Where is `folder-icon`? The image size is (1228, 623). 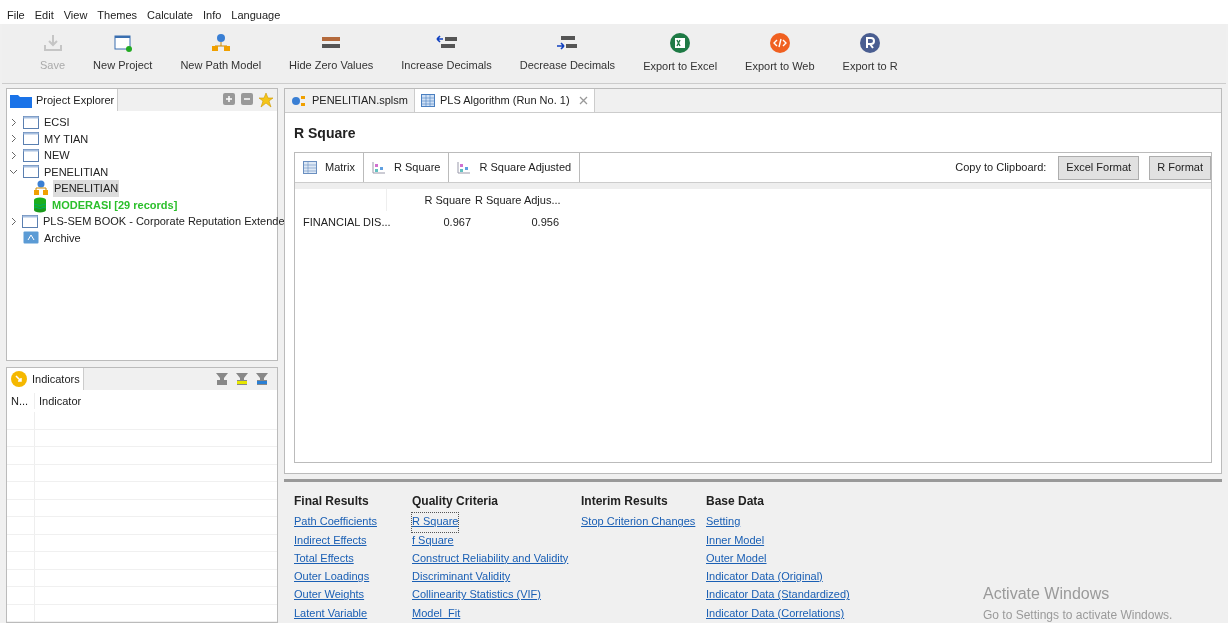
folder-icon is located at coordinates (21, 100).